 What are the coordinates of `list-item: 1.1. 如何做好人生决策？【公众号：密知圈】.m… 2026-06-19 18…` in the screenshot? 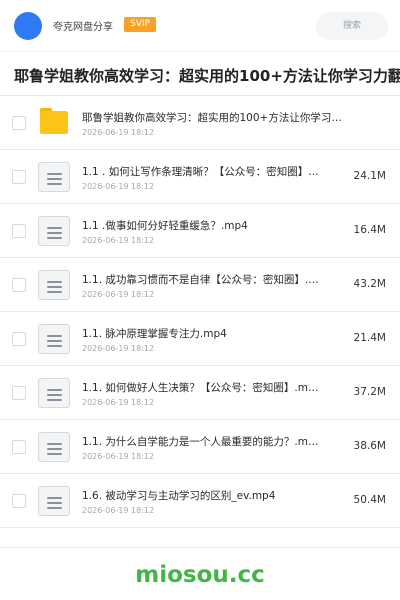 It's located at (200, 393).